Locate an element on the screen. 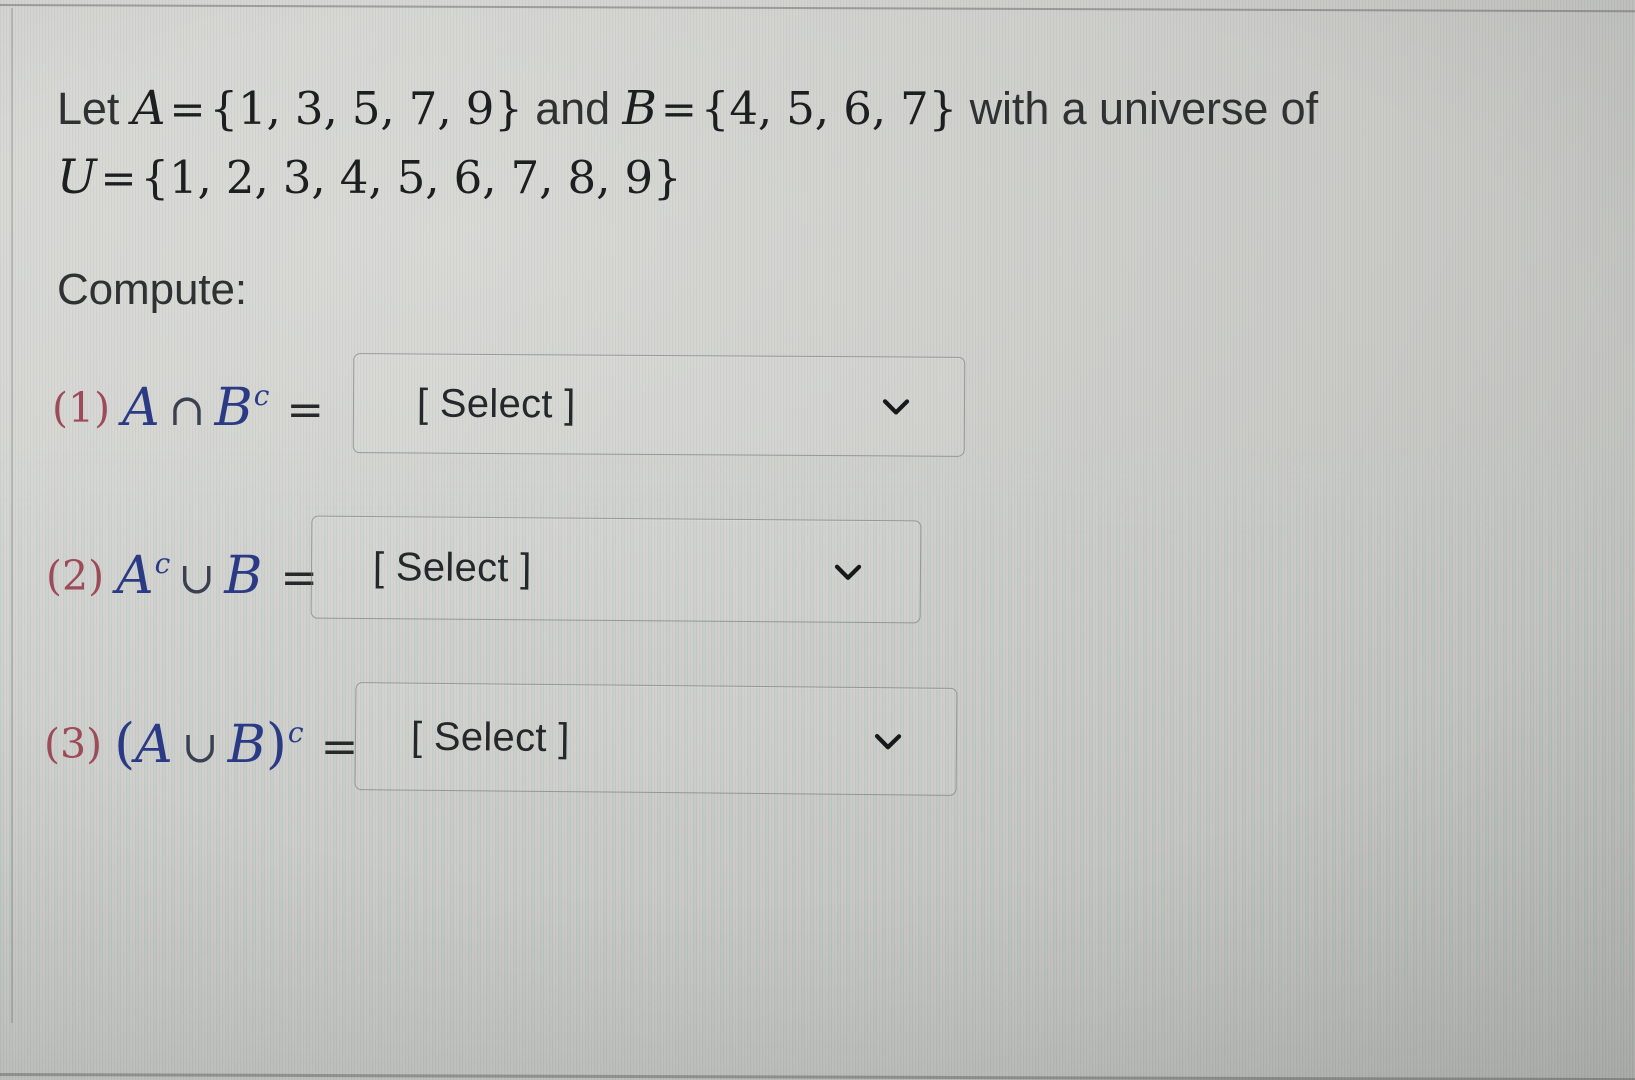 The width and height of the screenshot is (1635, 1080). expr1-equals: = is located at coordinates (305, 409).